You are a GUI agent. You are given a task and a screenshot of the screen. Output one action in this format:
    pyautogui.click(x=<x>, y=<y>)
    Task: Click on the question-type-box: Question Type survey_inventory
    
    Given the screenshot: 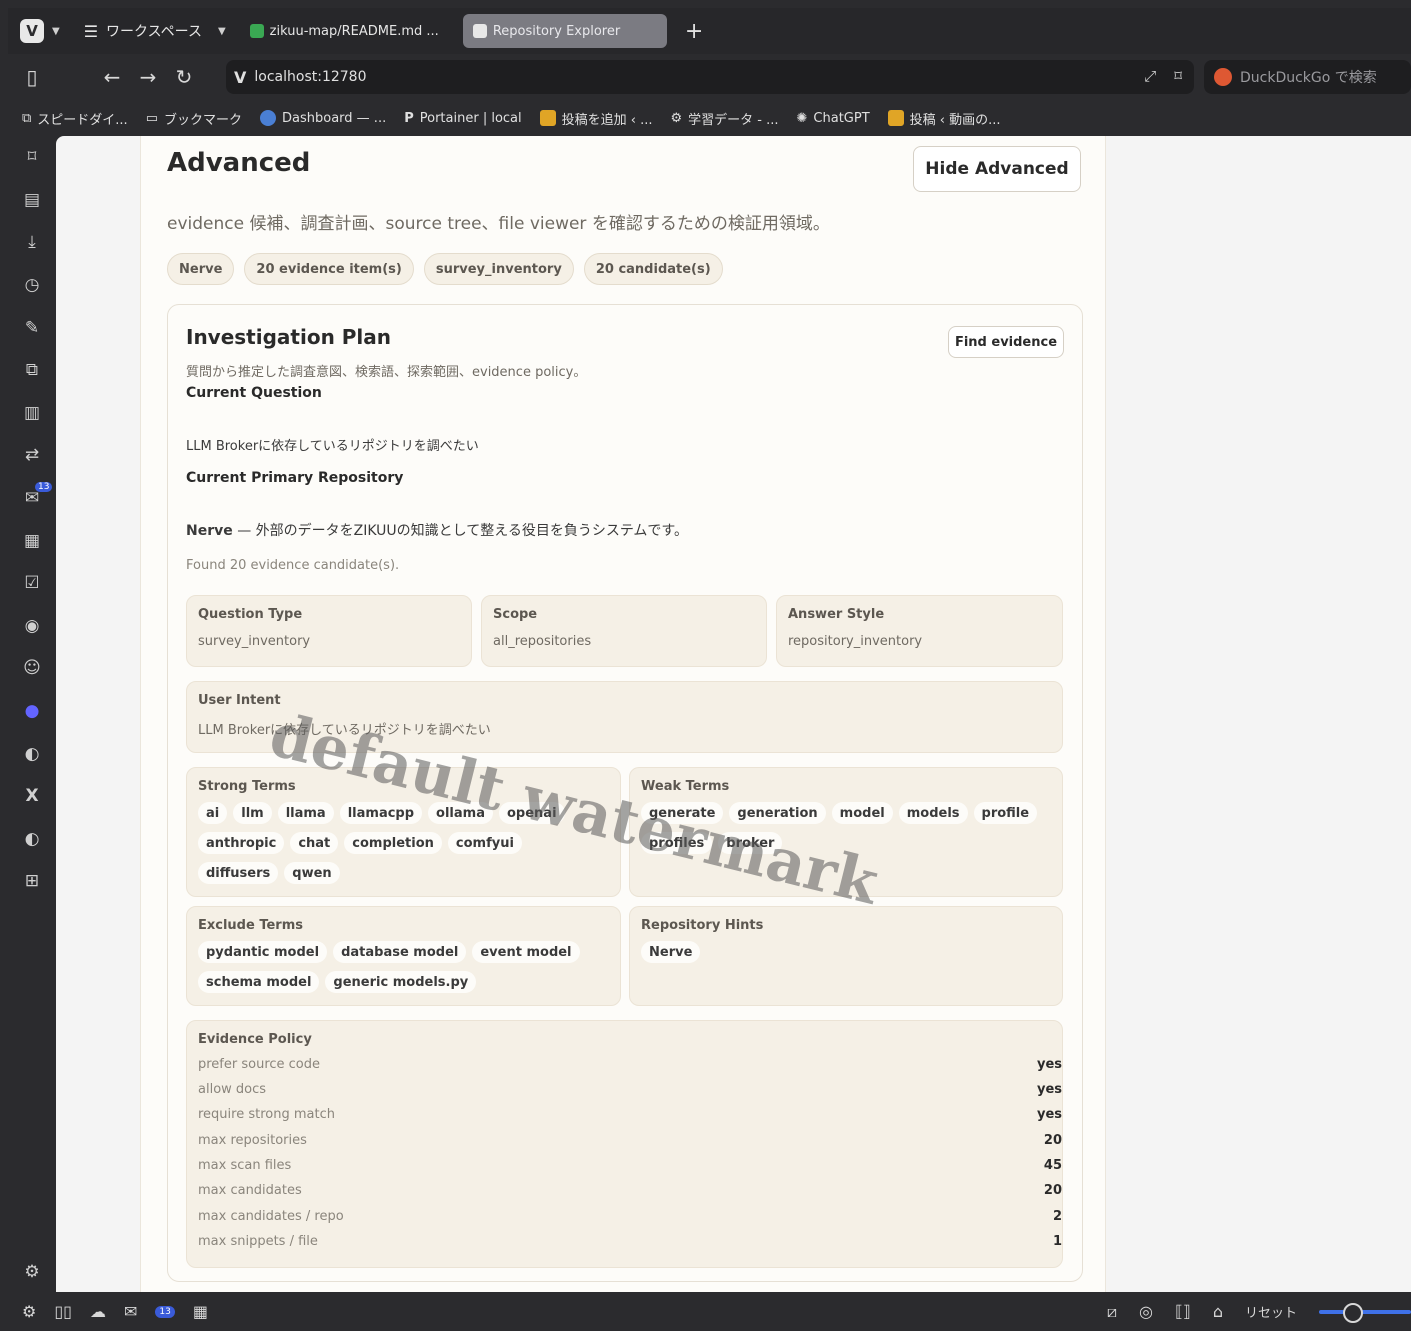 What is the action you would take?
    pyautogui.click(x=329, y=631)
    